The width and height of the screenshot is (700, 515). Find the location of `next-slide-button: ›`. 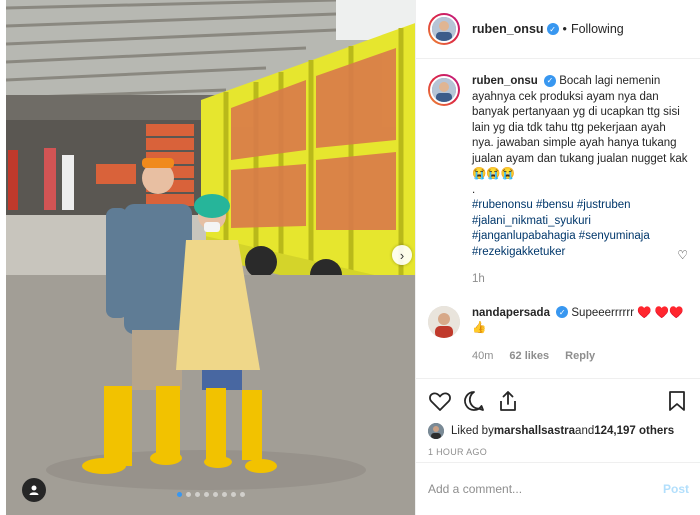

next-slide-button: › is located at coordinates (402, 255).